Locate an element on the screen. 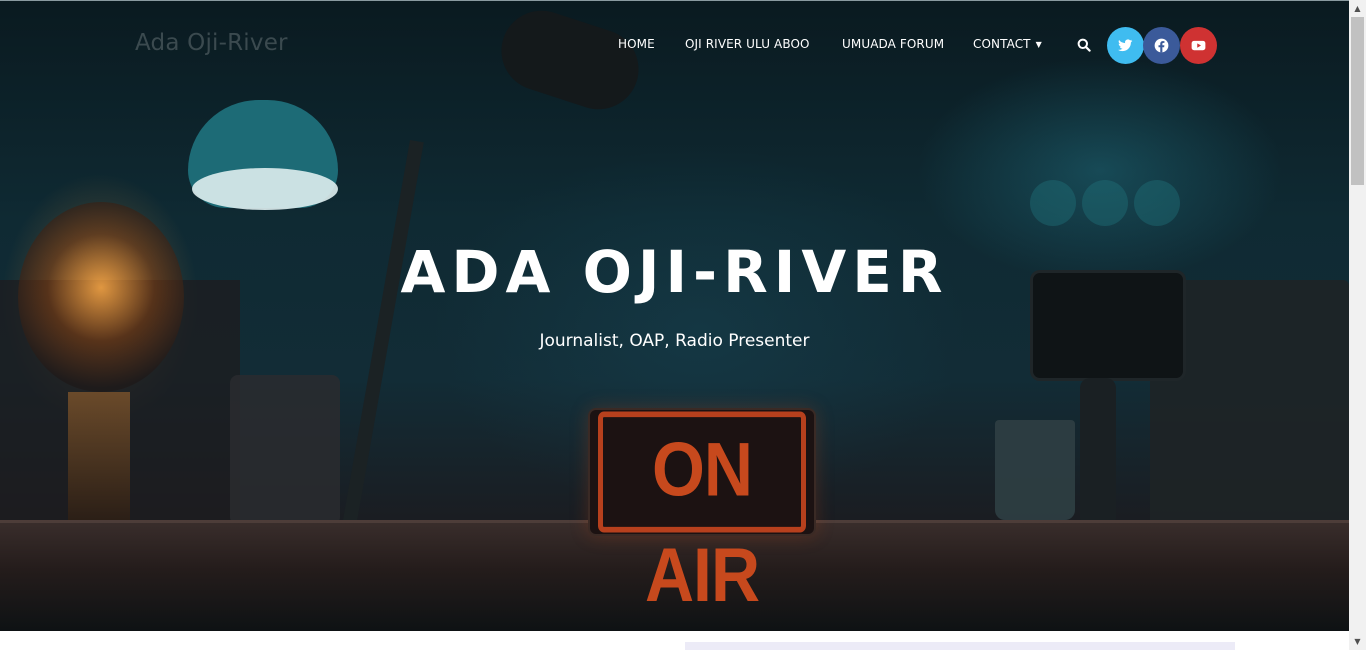  scroll-up-arrow-icon: ▲ is located at coordinates (1357, 8).